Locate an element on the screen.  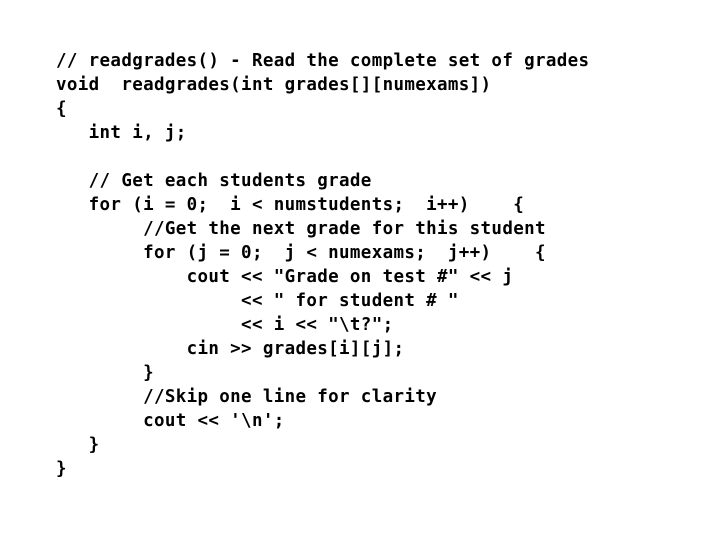
code-line: //Skip one line for clarity is located at coordinates (247, 397).